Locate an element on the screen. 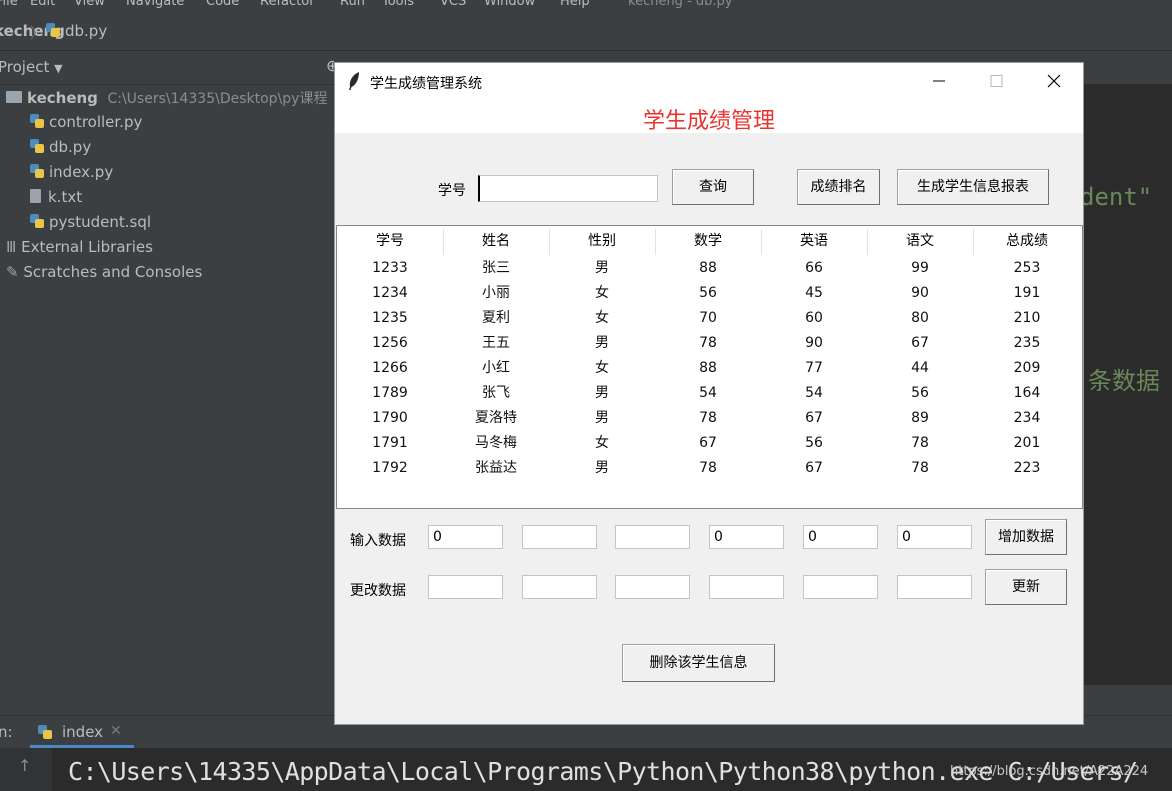 Image resolution: width=1172 pixels, height=791 pixels. ide-window-title: kecheng - db.py is located at coordinates (680, 4).